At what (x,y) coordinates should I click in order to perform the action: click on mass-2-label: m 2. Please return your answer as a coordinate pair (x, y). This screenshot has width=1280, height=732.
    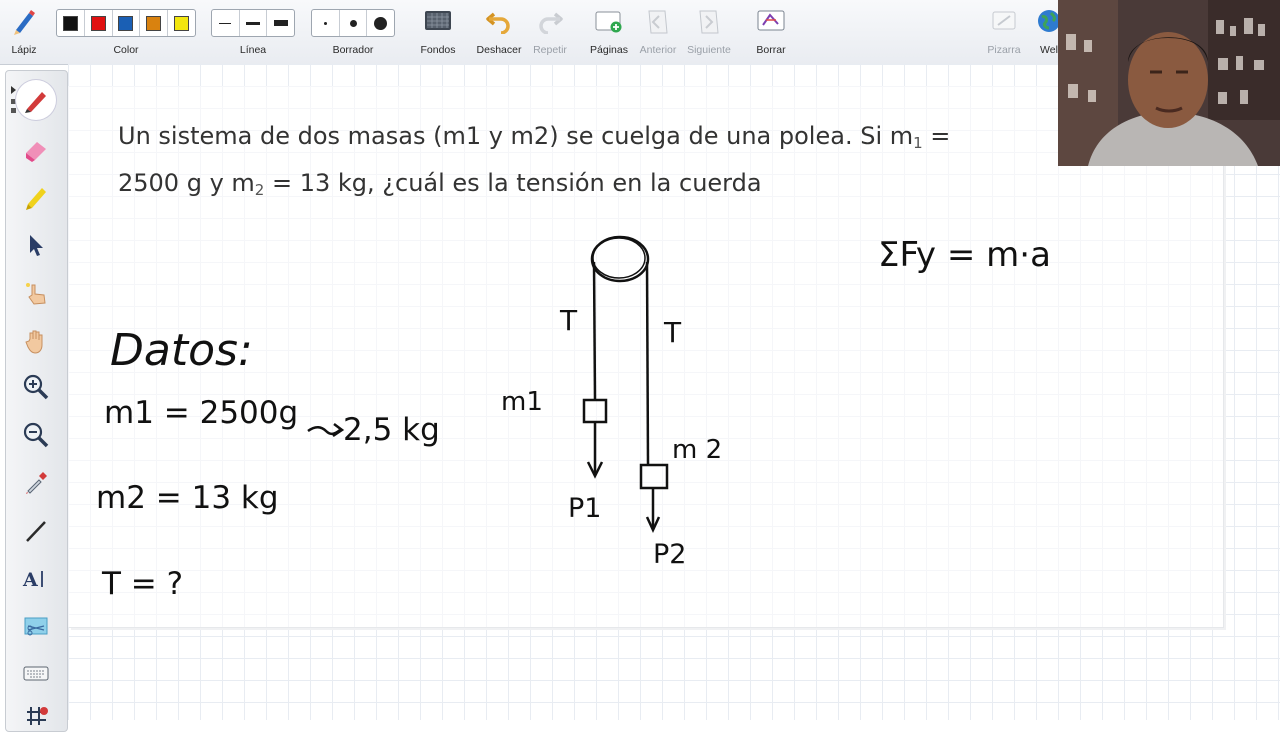
    Looking at the image, I should click on (697, 450).